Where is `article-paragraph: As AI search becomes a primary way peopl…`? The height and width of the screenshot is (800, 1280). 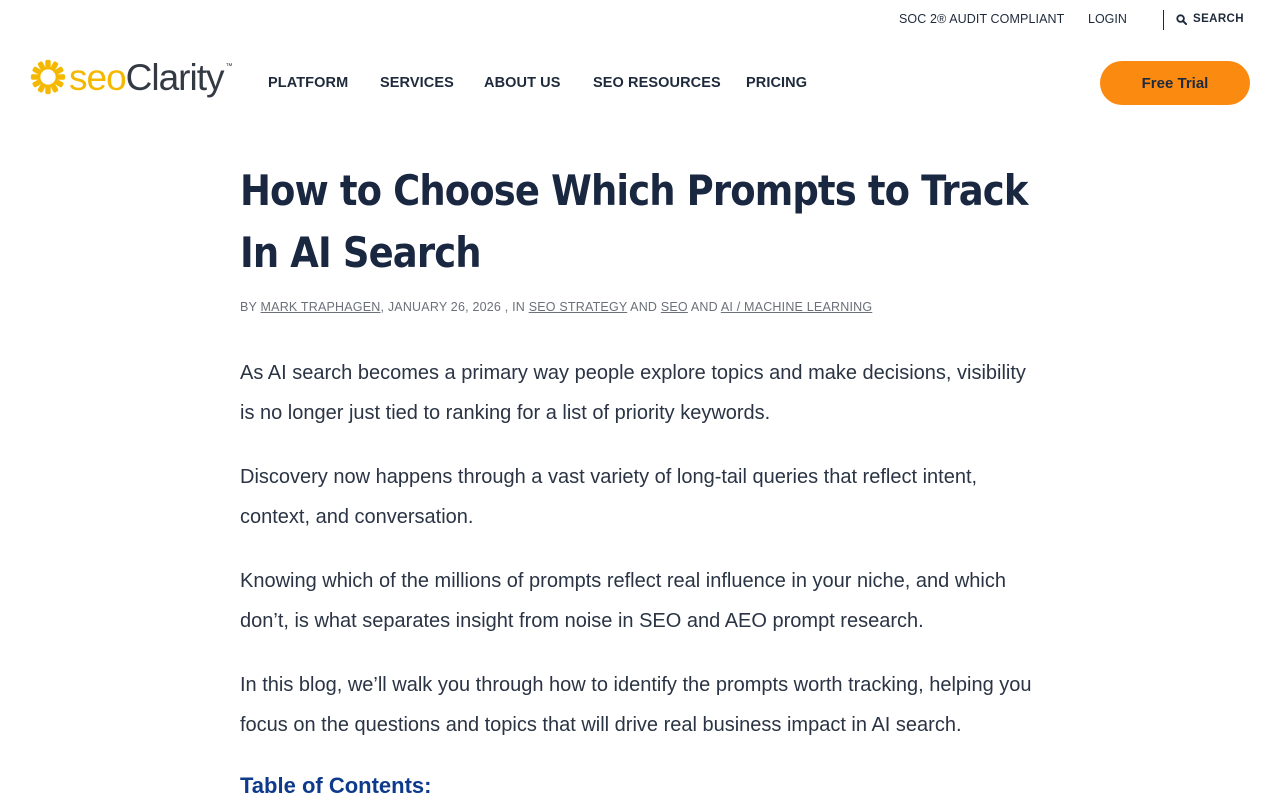 article-paragraph: As AI search becomes a primary way peopl… is located at coordinates (633, 393).